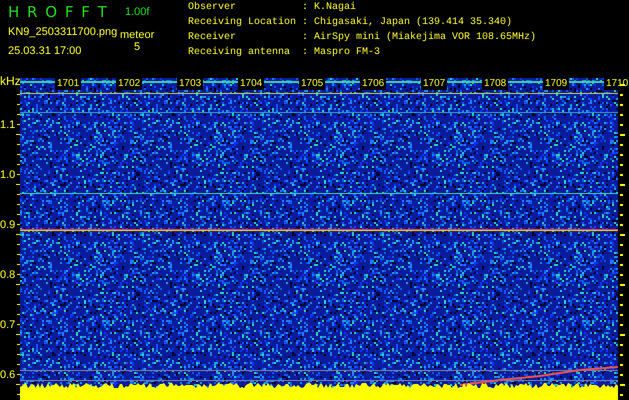 The height and width of the screenshot is (400, 629). What do you see at coordinates (138, 35) in the screenshot?
I see `count-label: meteor` at bounding box center [138, 35].